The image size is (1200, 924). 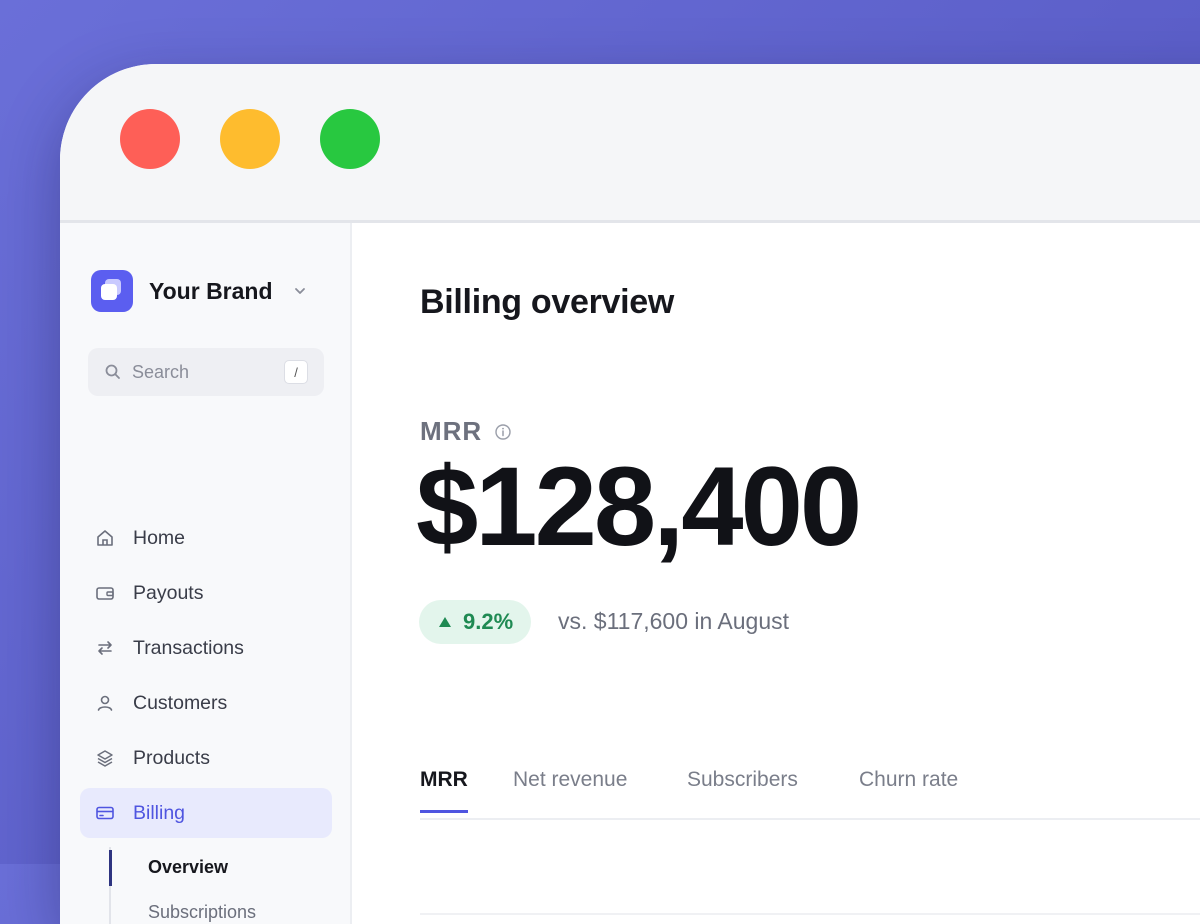 What do you see at coordinates (180, 702) in the screenshot?
I see `sidebar-item-label: Customers` at bounding box center [180, 702].